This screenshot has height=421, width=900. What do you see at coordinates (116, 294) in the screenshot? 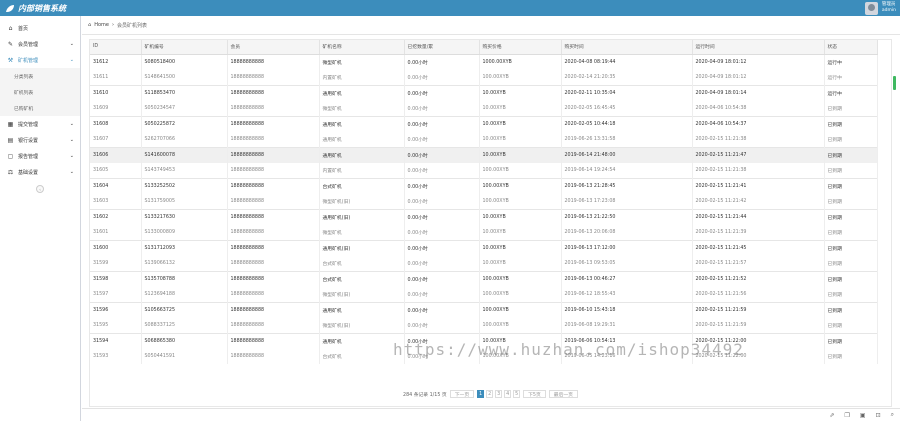
I see `table-cell: 31597` at bounding box center [116, 294].